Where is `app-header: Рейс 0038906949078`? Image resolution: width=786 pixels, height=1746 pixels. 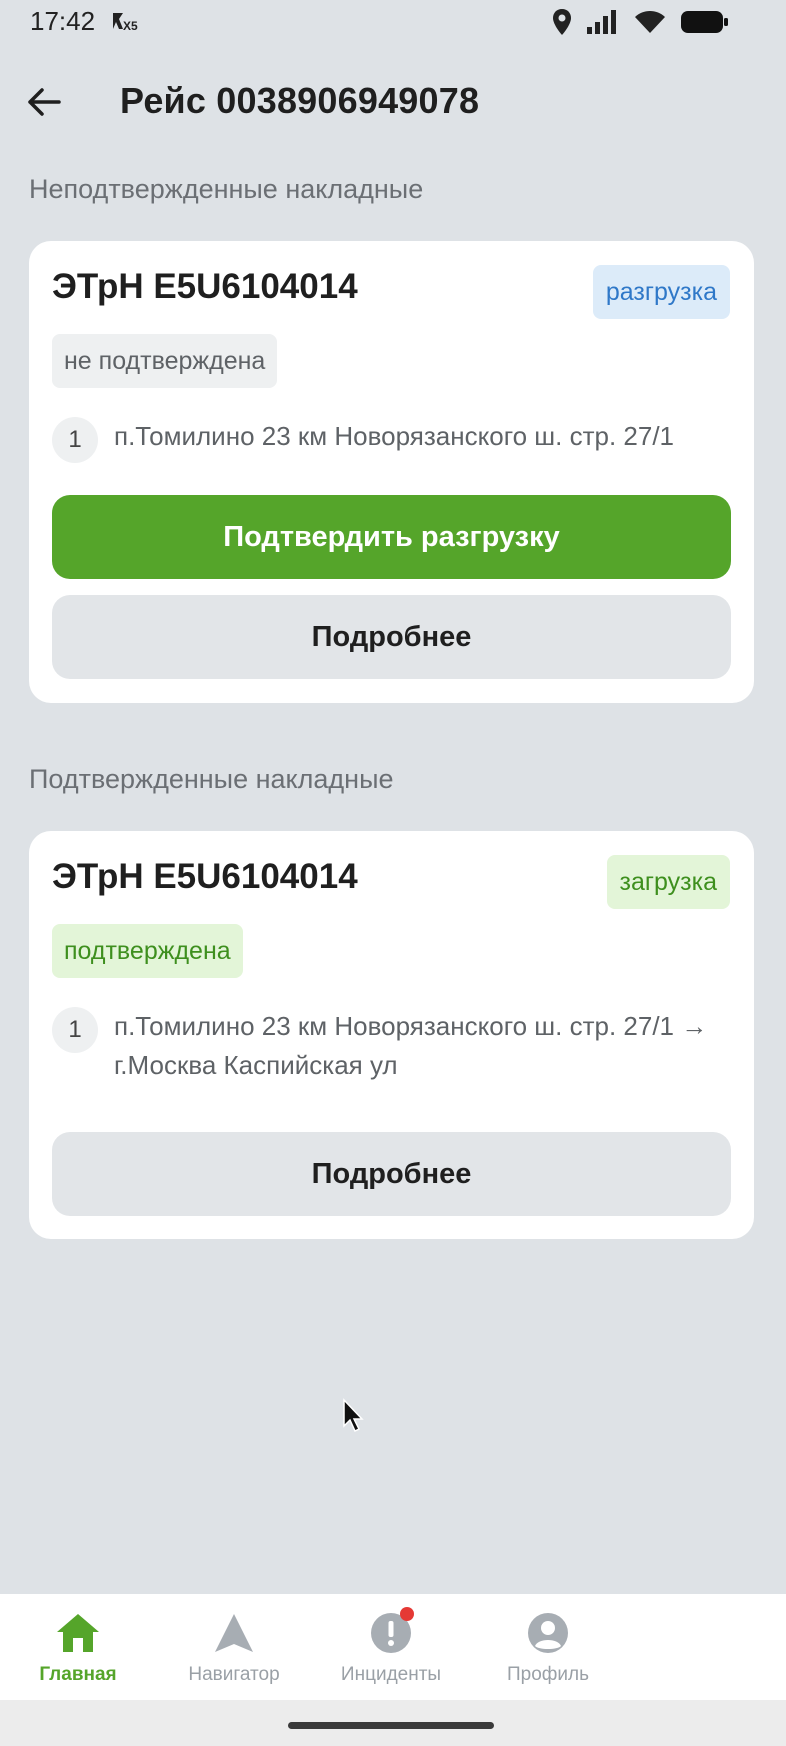
app-header: Рейс 0038906949078 is located at coordinates (393, 102).